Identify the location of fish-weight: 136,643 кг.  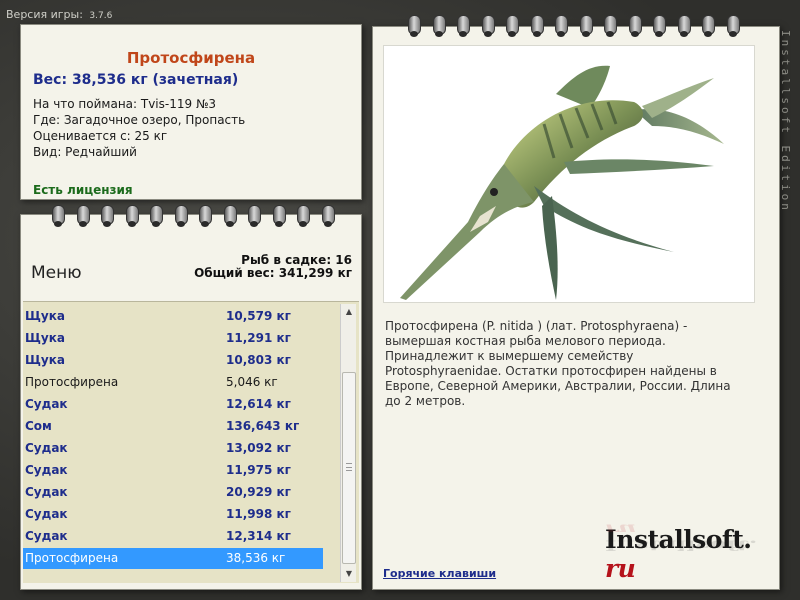
(263, 426).